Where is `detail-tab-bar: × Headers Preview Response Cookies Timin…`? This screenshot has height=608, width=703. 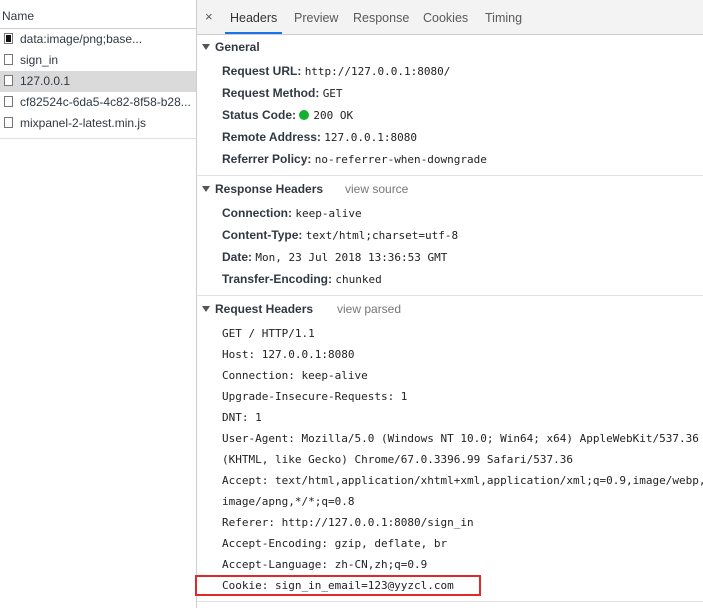
detail-tab-bar: × Headers Preview Response Cookies Timin… is located at coordinates (450, 17).